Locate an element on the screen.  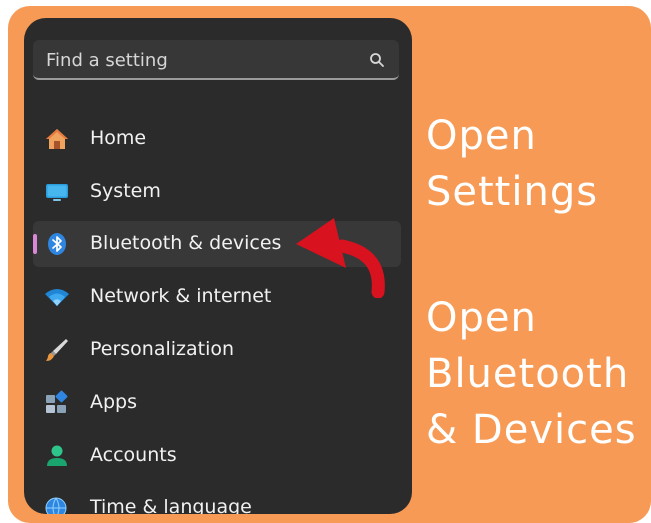
search-input: Find a setting is located at coordinates (216, 60).